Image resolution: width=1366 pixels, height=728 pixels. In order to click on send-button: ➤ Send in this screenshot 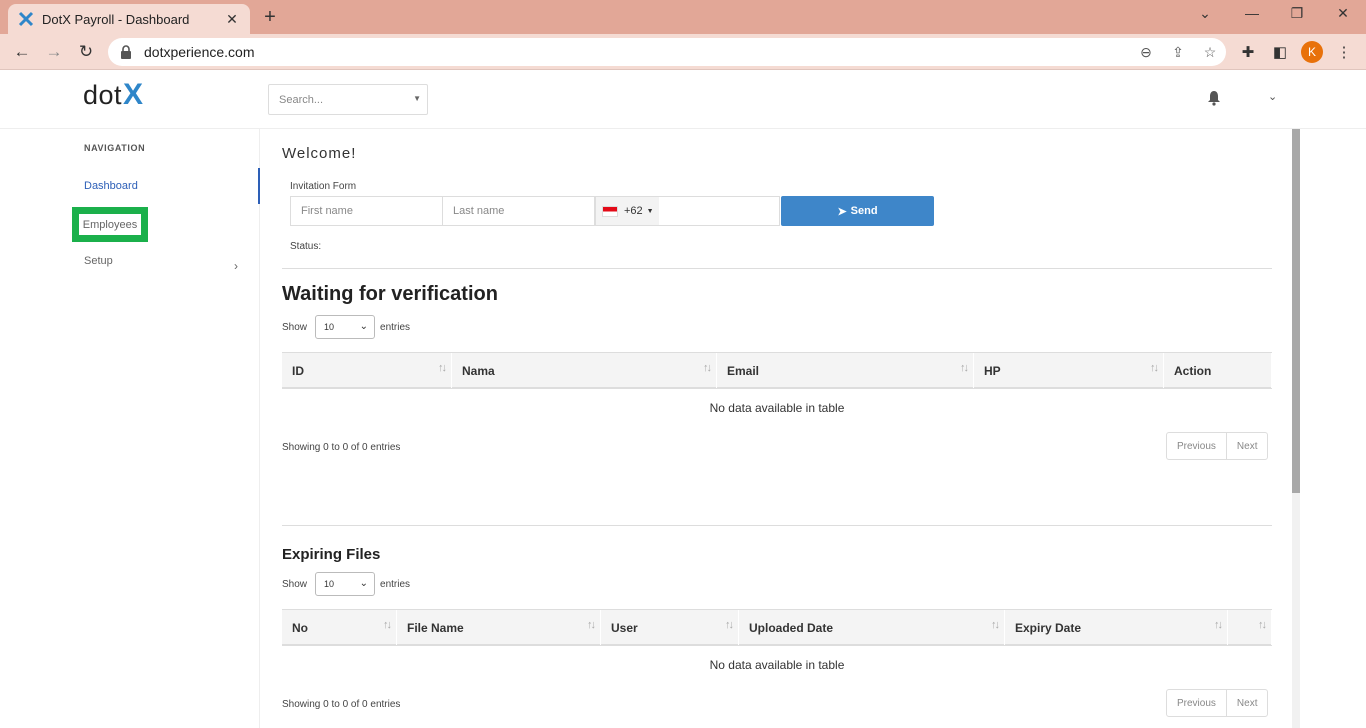, I will do `click(857, 211)`.